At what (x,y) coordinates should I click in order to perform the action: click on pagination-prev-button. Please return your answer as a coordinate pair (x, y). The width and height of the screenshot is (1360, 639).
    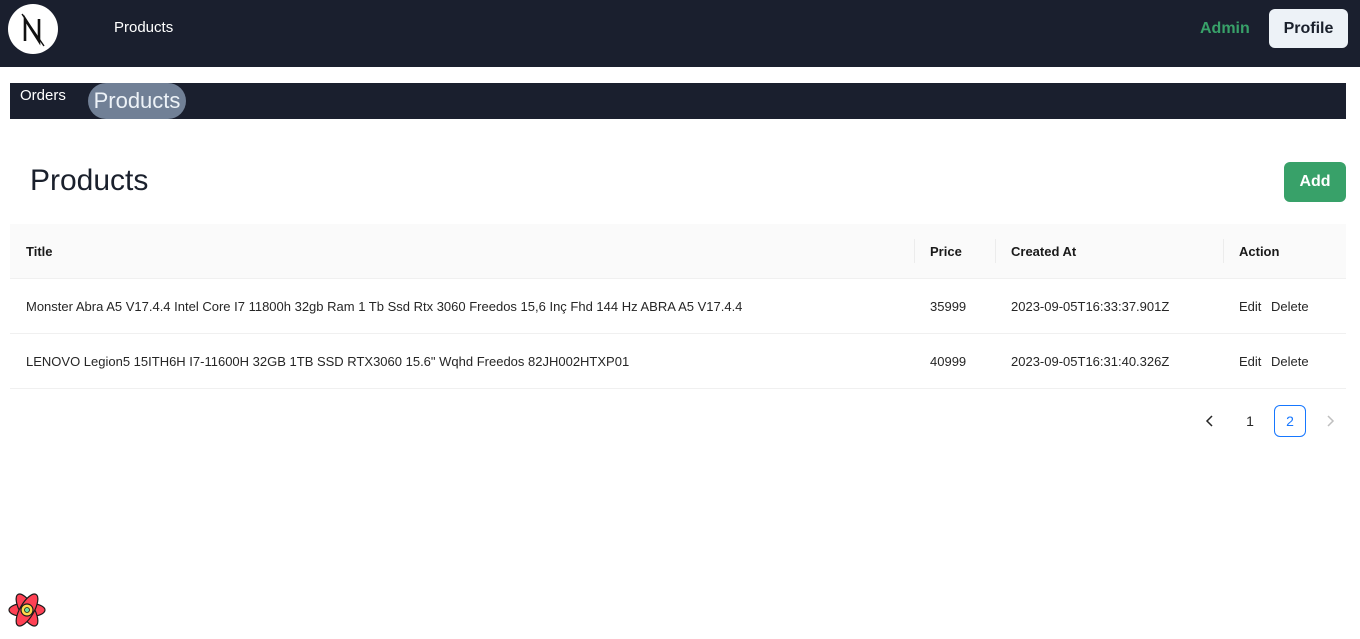
    Looking at the image, I should click on (1210, 421).